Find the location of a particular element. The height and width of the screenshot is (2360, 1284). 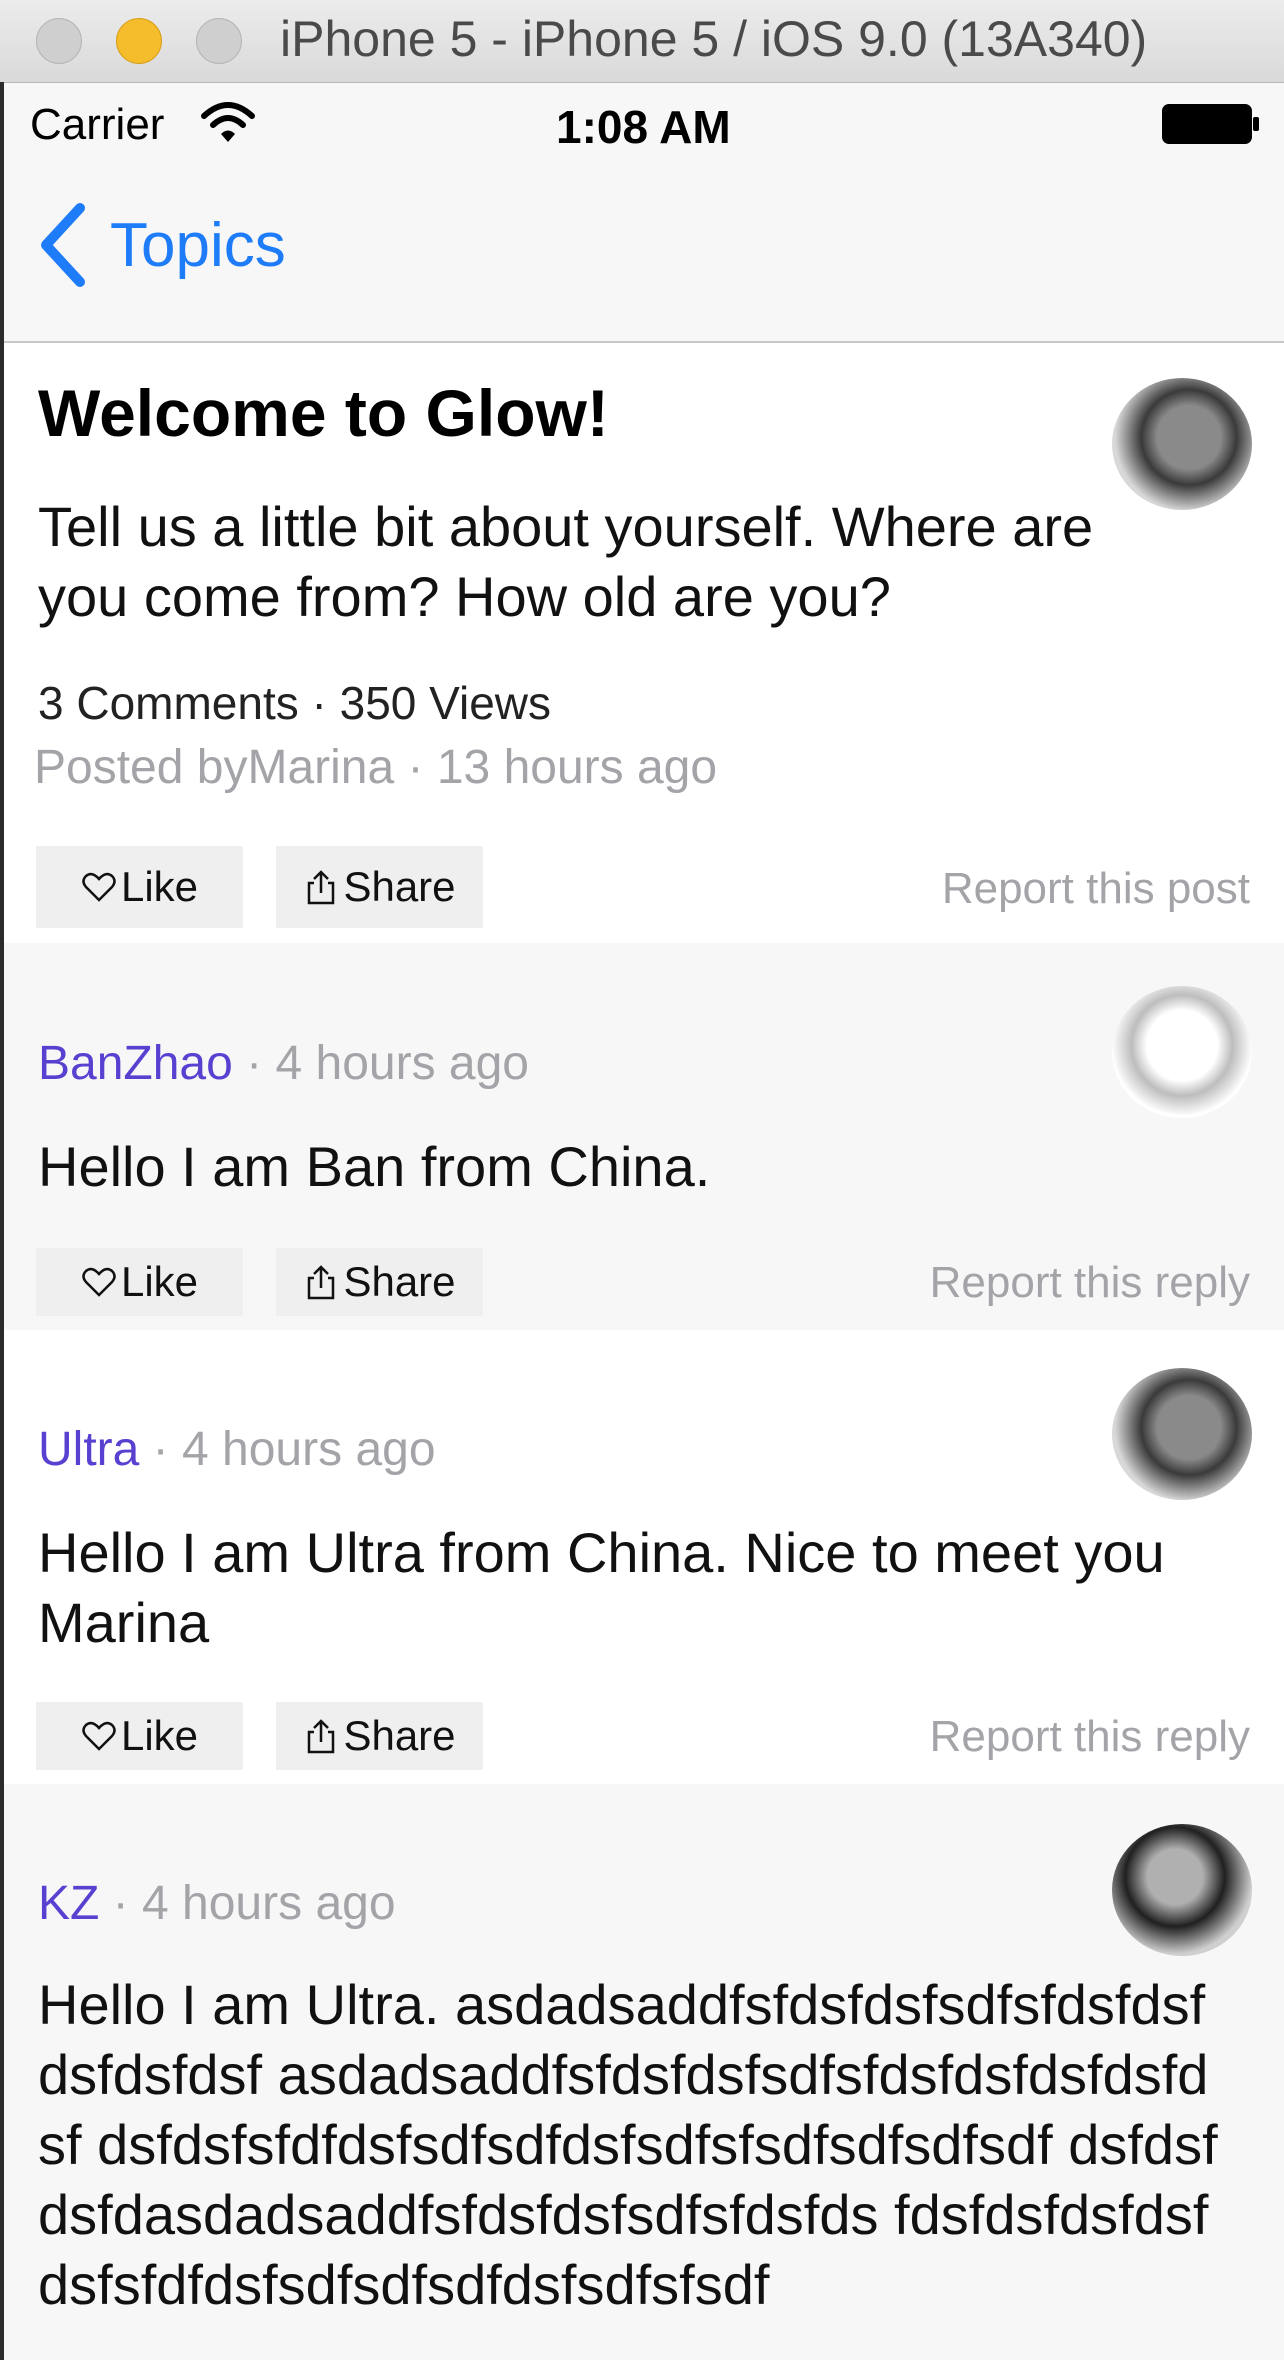

post-share-button: Share is located at coordinates (379, 887).